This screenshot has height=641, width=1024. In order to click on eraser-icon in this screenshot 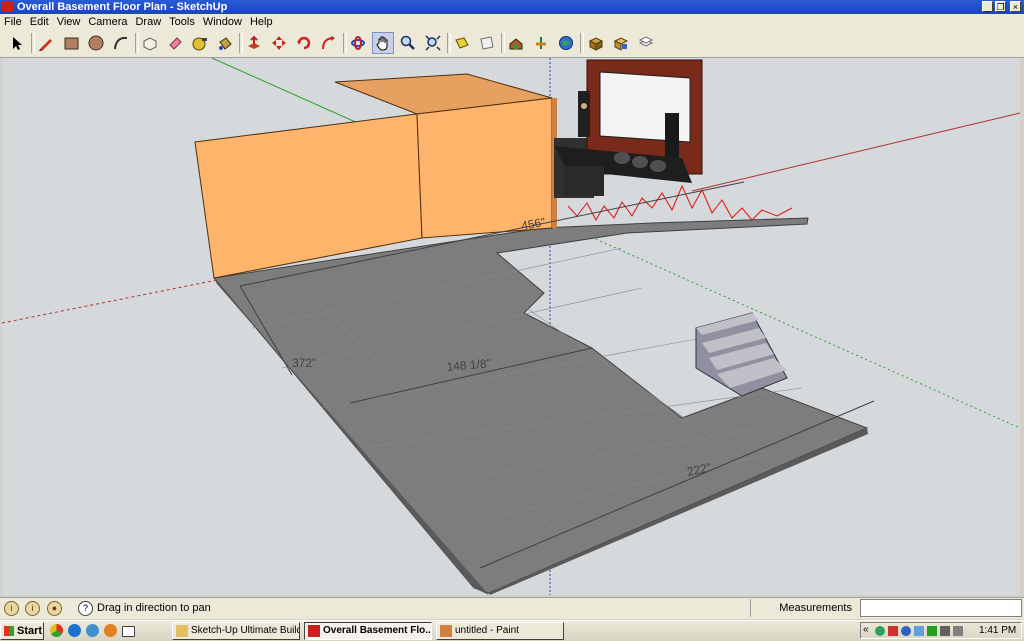, I will do `click(175, 43)`.